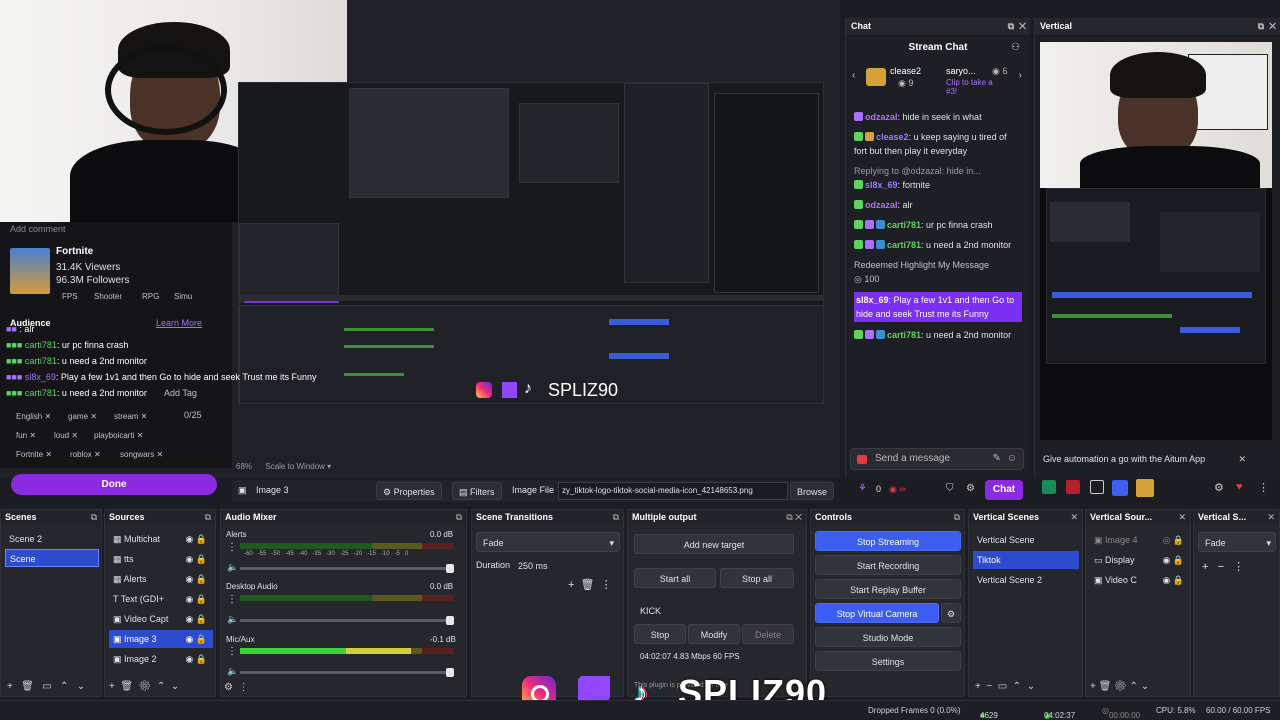 The width and height of the screenshot is (1280, 720). I want to click on scenes-toolbar: + 🗑 ▭ ⌃ ⌄, so click(46, 686).